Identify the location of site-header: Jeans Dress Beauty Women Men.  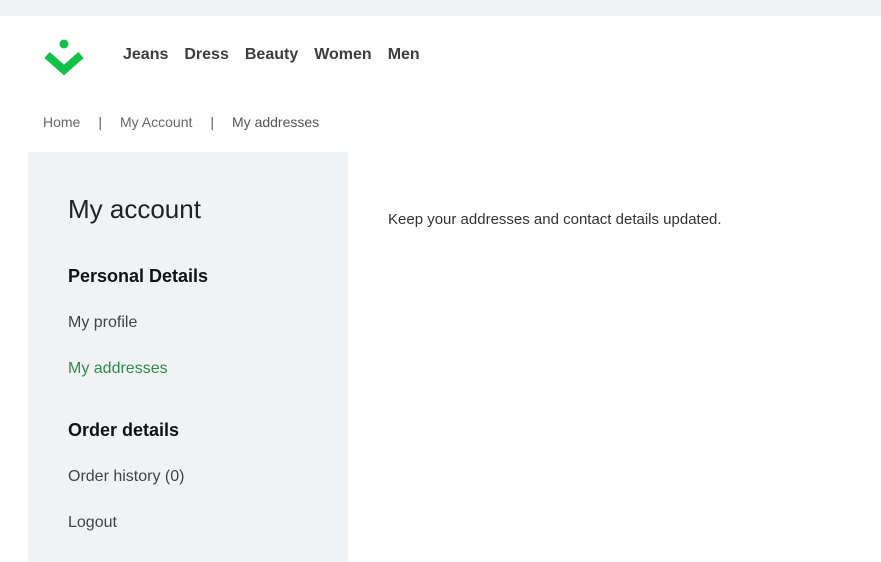
(440, 56).